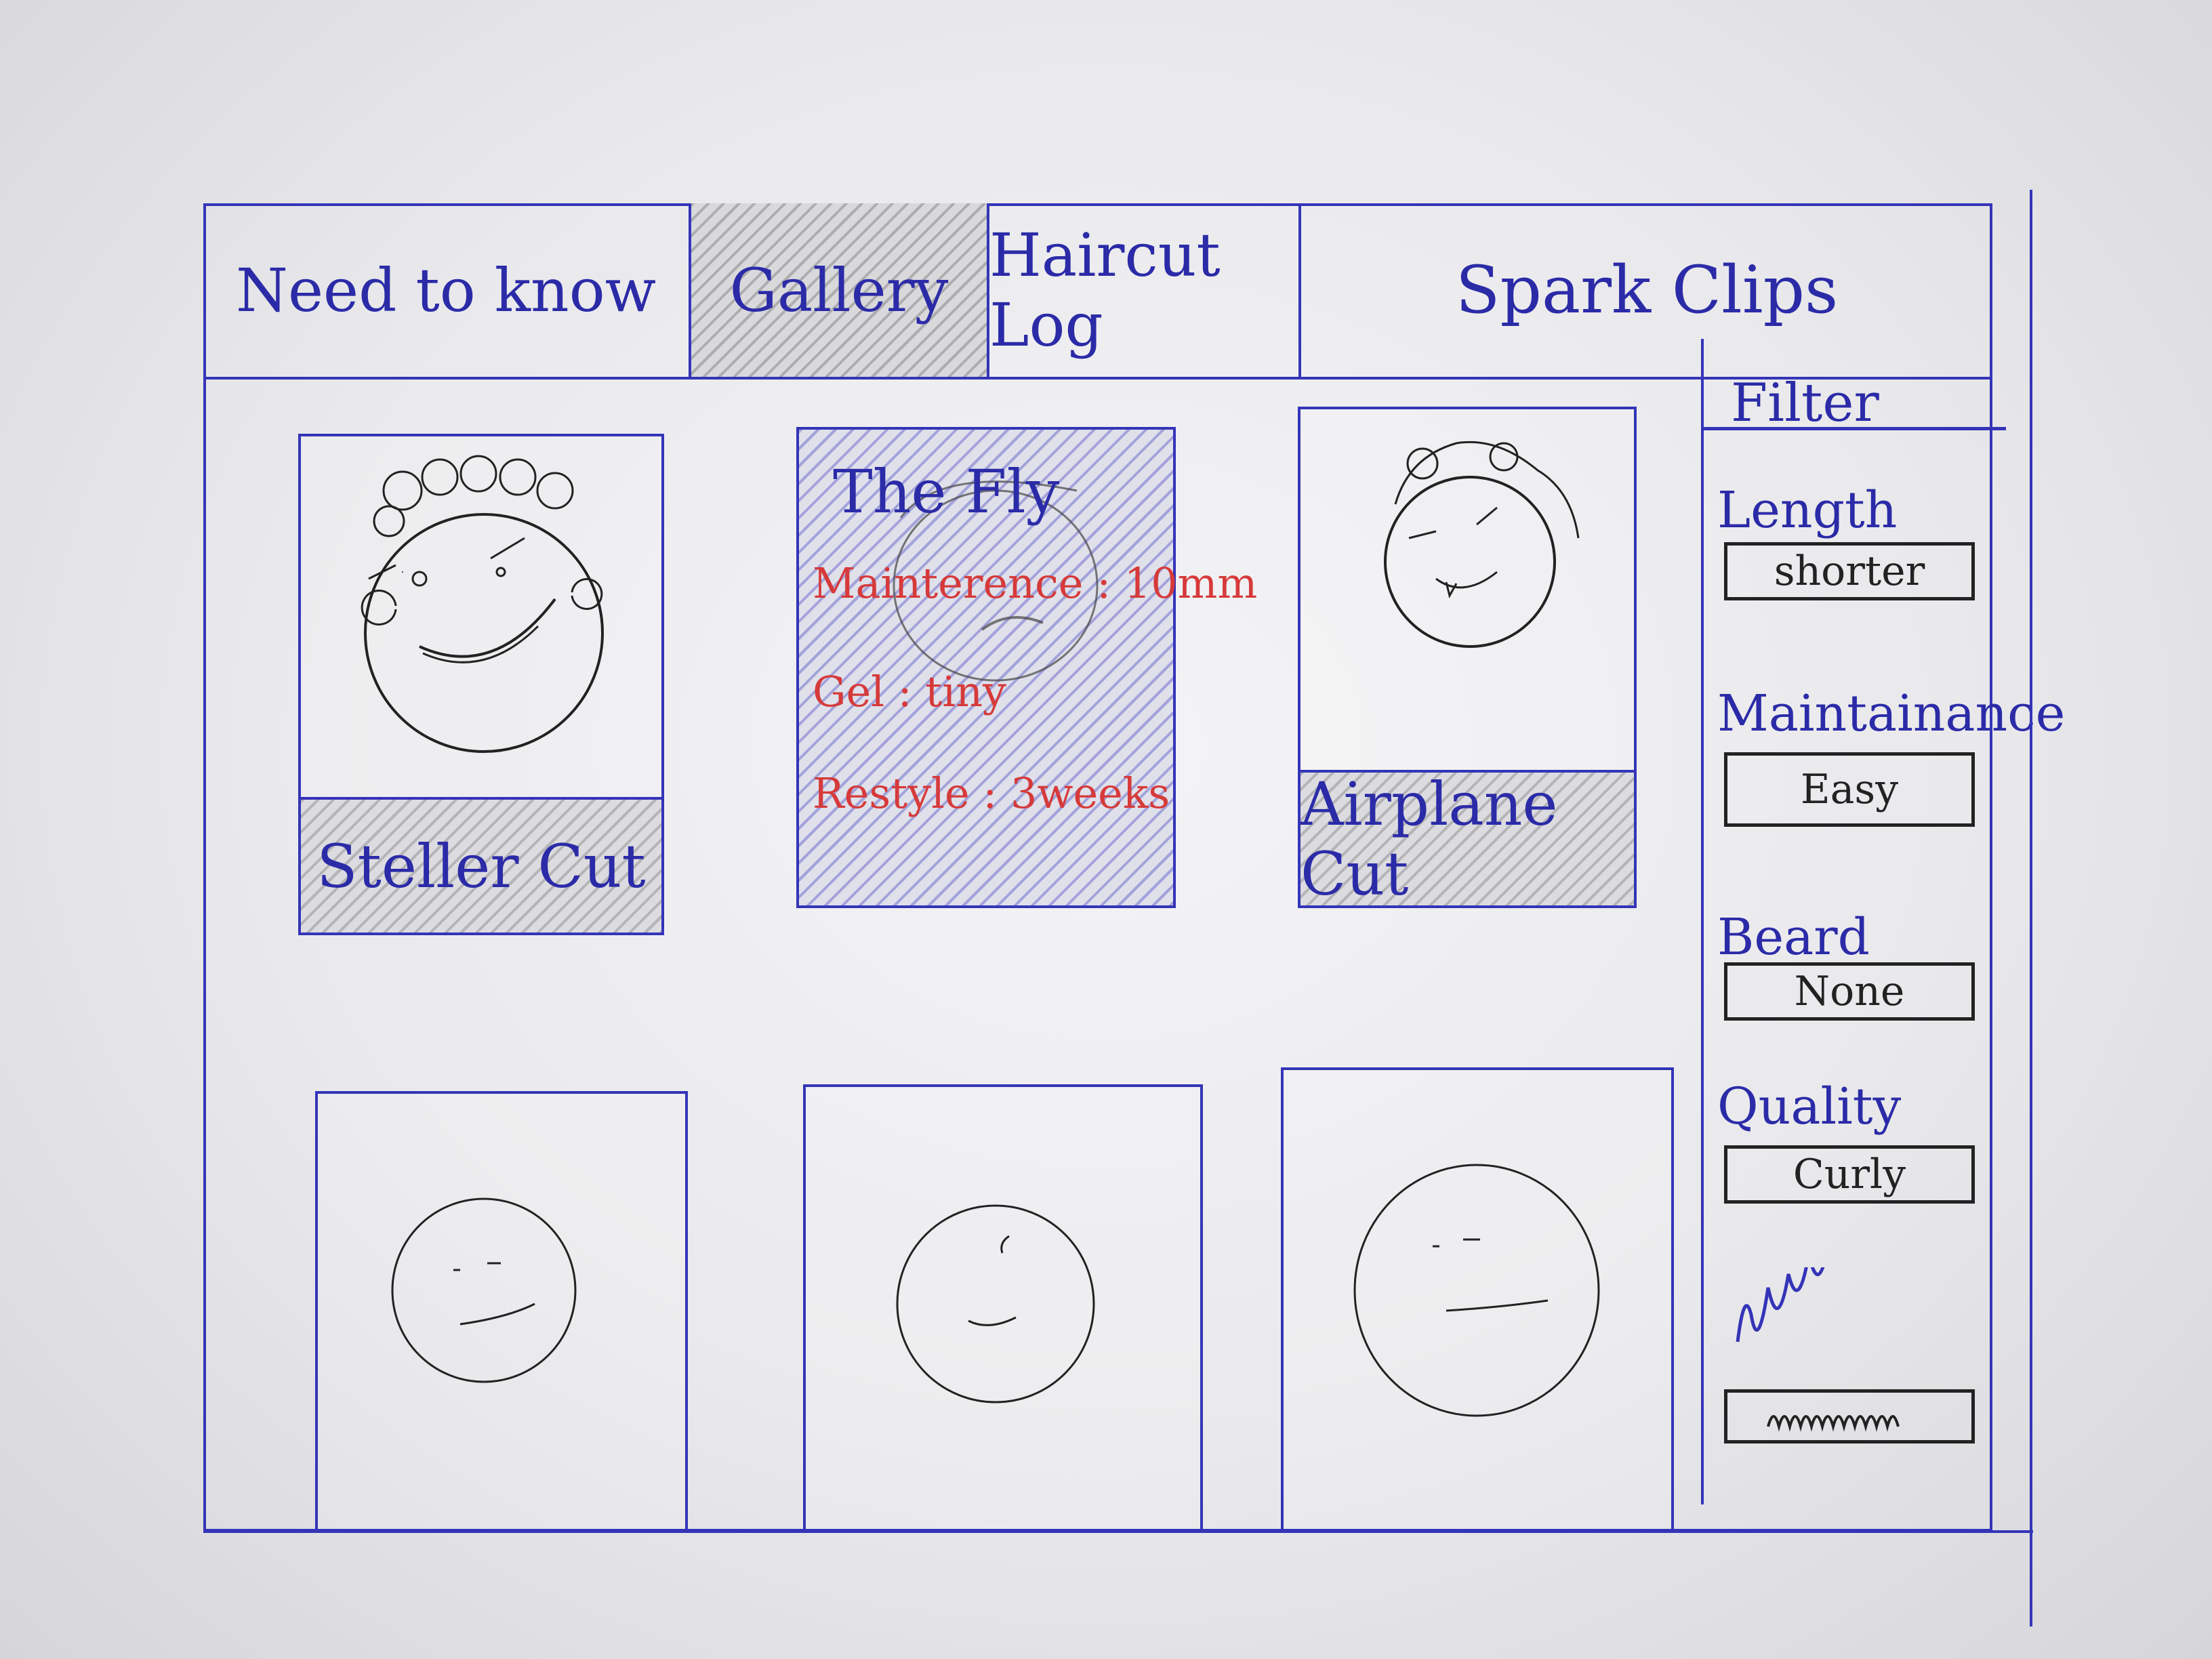 The image size is (2212, 1659). I want to click on hover-detail-restyle: Restyle : 3weeks, so click(991, 793).